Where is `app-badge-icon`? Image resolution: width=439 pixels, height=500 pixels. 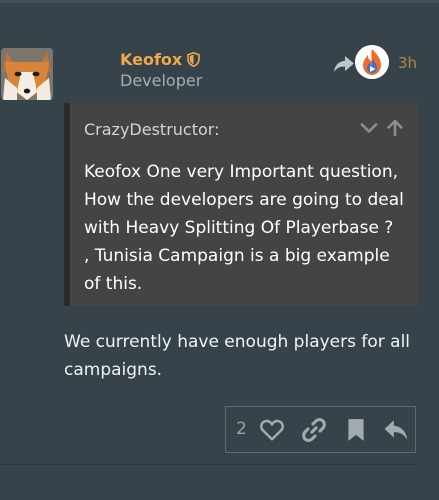
app-badge-icon is located at coordinates (372, 62).